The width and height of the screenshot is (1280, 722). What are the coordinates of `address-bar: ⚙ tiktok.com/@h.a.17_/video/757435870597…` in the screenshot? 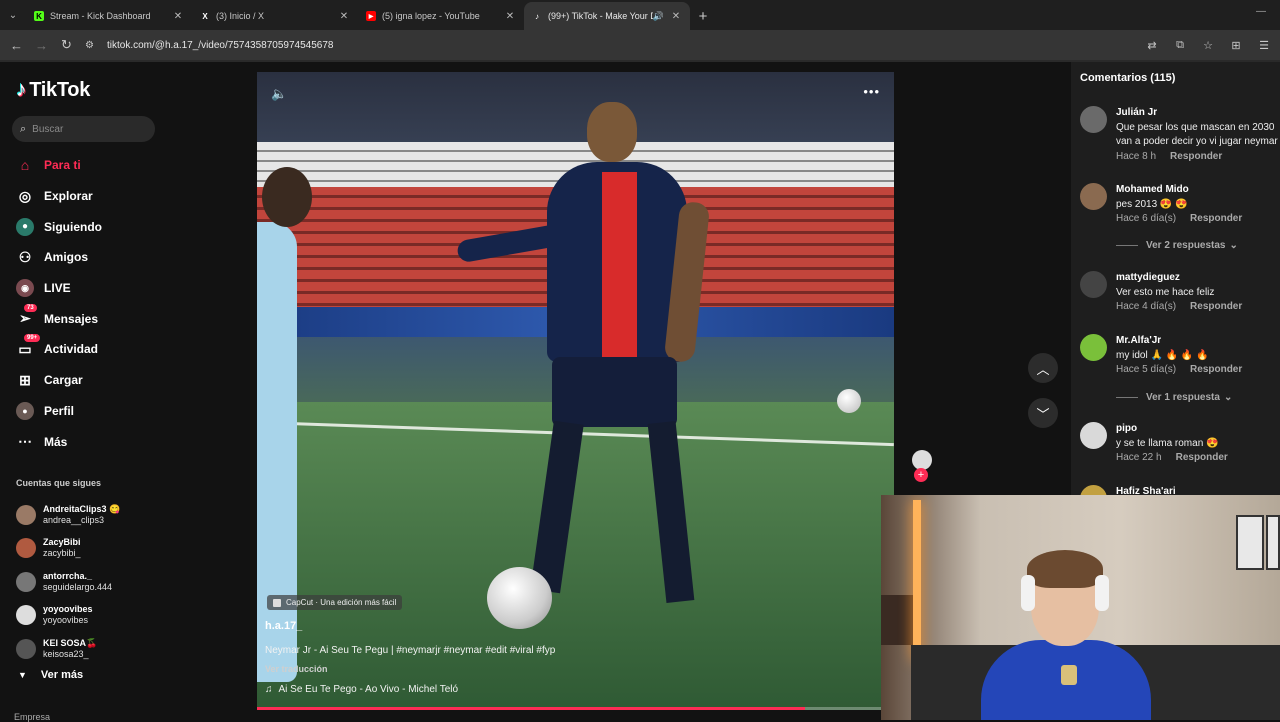 It's located at (605, 45).